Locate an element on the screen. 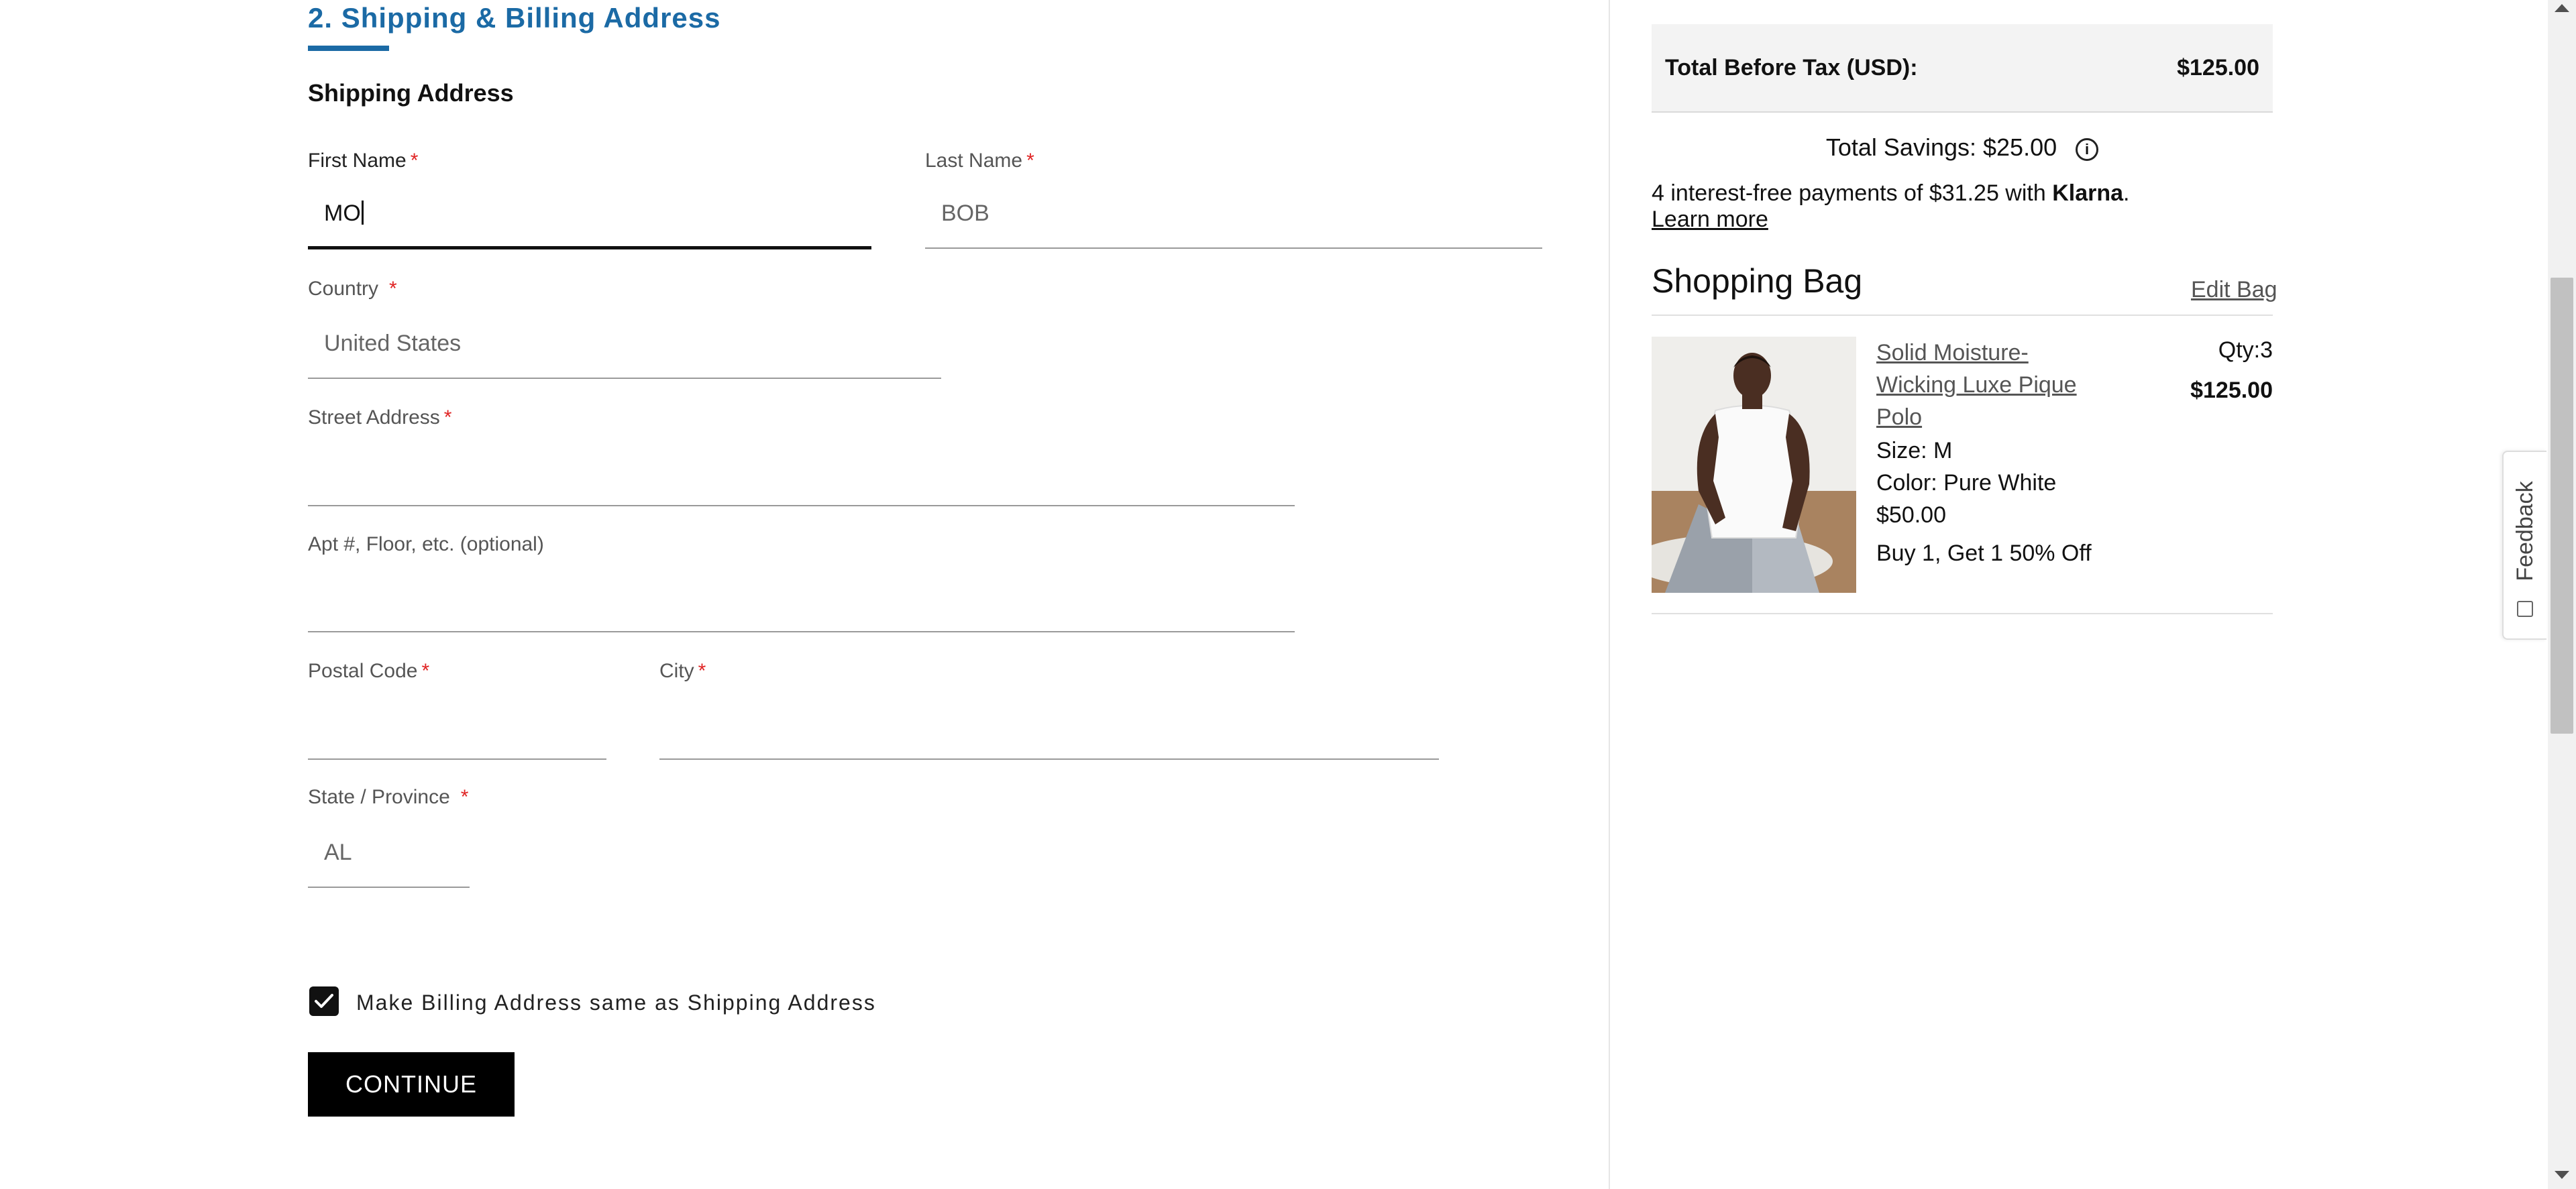 The height and width of the screenshot is (1189, 2576). feedback-icon is located at coordinates (2525, 609).